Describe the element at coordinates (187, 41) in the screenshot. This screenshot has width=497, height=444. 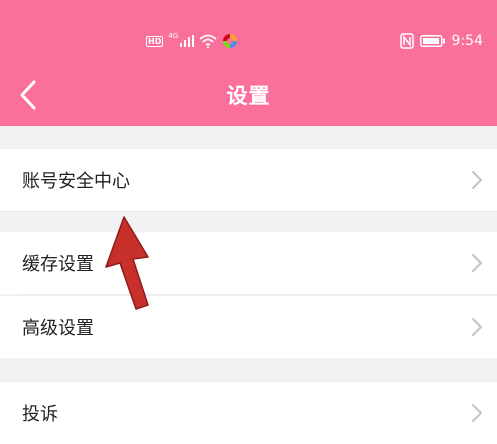
I see `signal-icon` at that location.